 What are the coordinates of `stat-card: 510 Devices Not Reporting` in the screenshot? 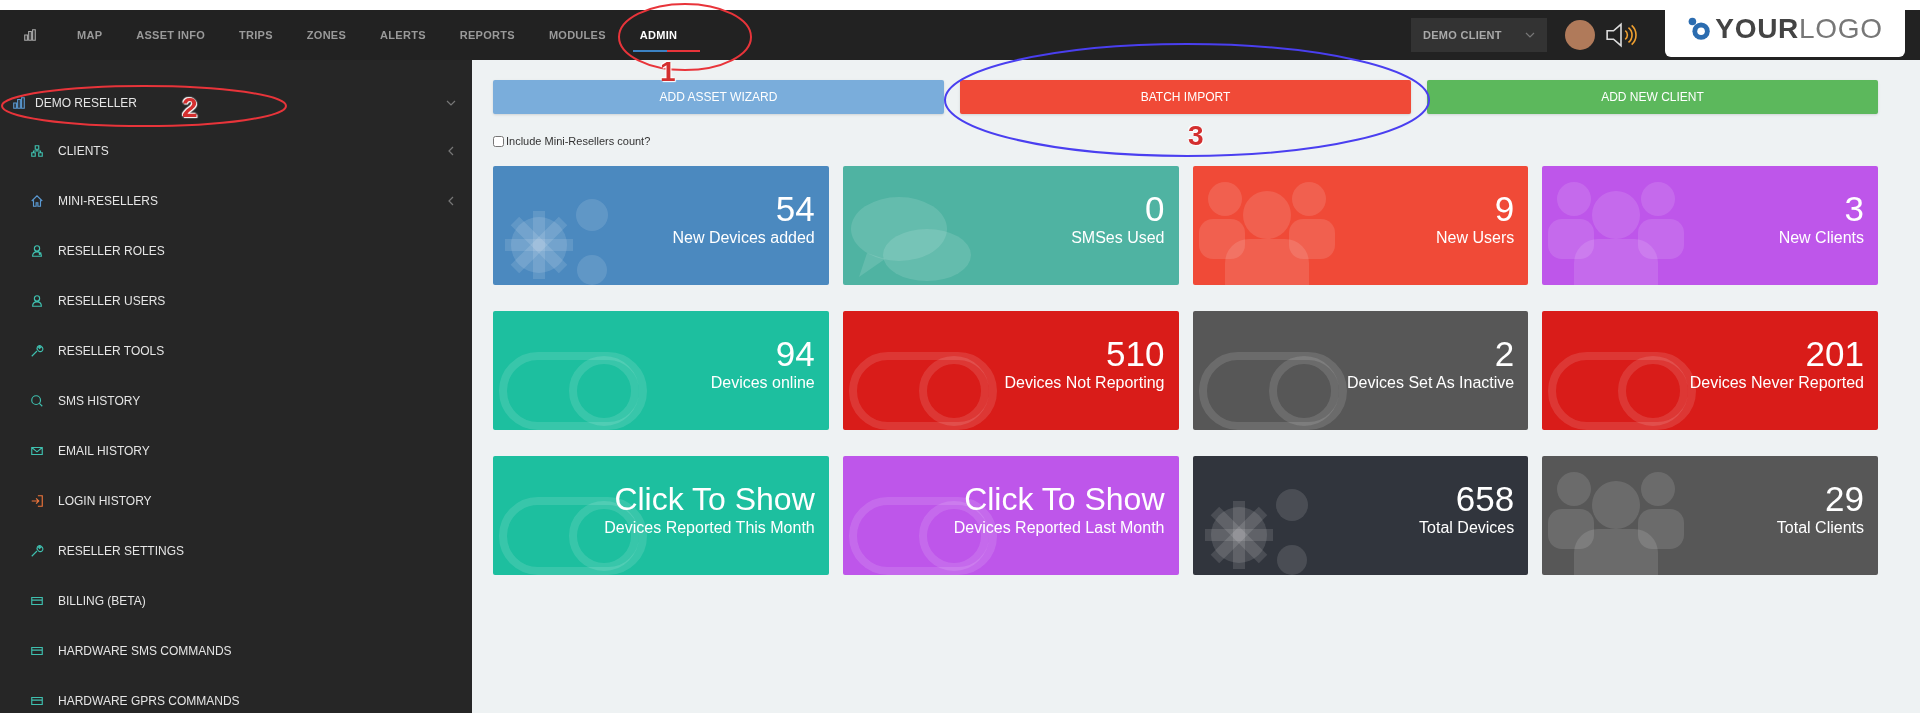 It's located at (1010, 370).